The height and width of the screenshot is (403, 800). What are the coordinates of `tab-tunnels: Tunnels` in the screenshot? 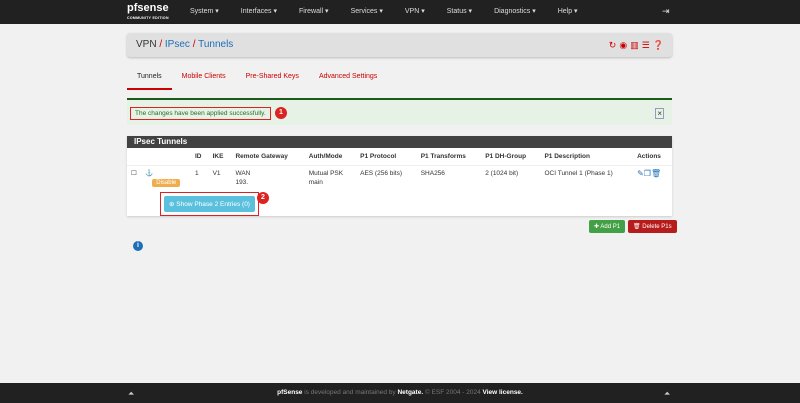 It's located at (149, 80).